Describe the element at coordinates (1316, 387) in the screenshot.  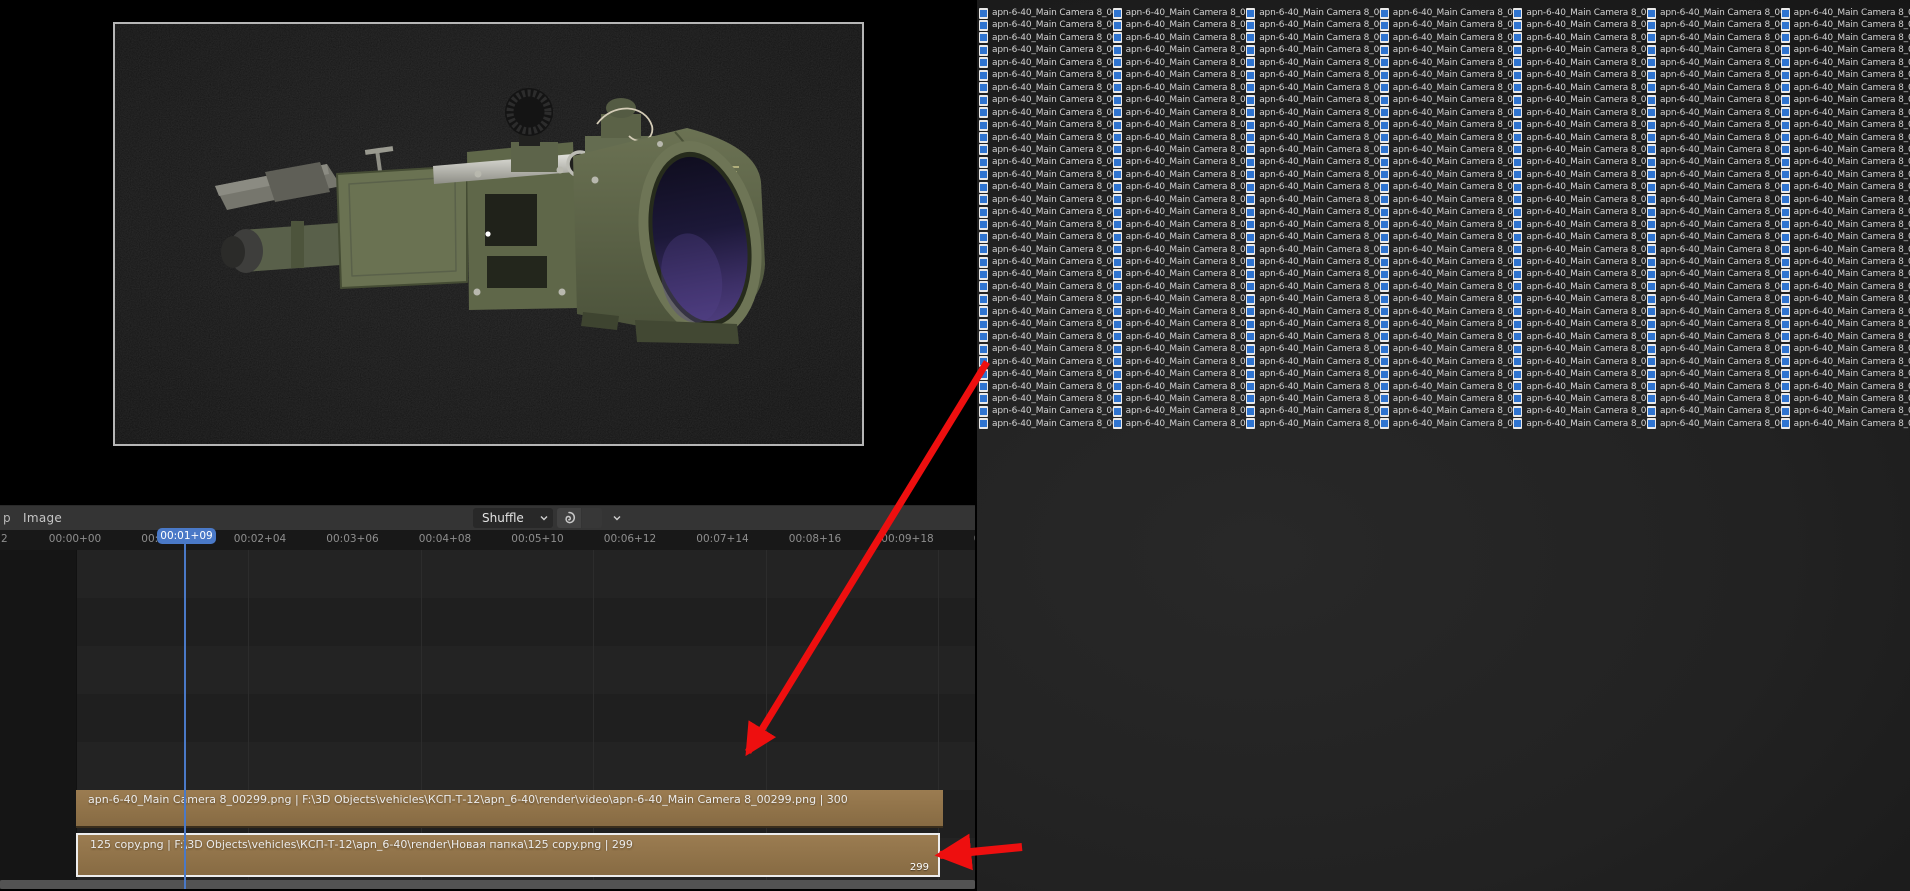
I see `file-item: apn-6-40_Main Camera 8_00098.png` at that location.